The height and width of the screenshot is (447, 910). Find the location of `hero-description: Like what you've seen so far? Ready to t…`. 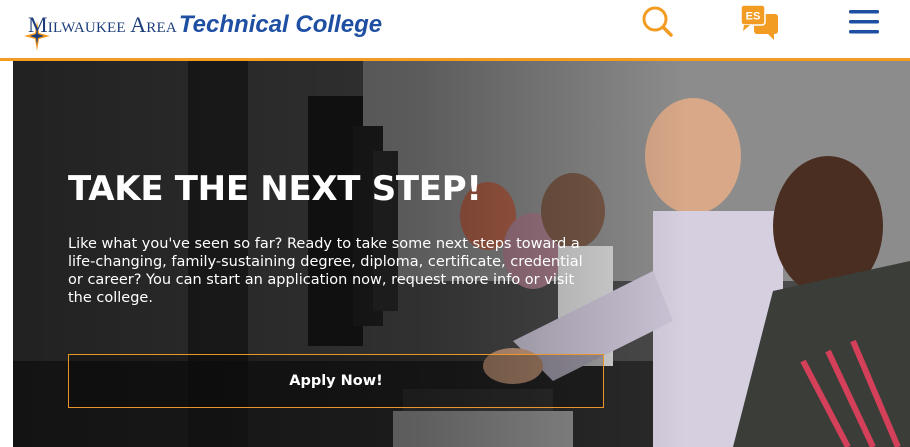

hero-description: Like what you've seen so far? Ready to t… is located at coordinates (325, 271).